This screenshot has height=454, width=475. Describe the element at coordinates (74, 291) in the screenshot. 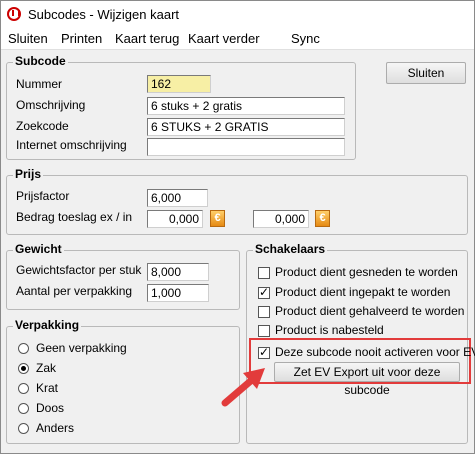

I see `aantal-label: Aantal per verpakking` at that location.